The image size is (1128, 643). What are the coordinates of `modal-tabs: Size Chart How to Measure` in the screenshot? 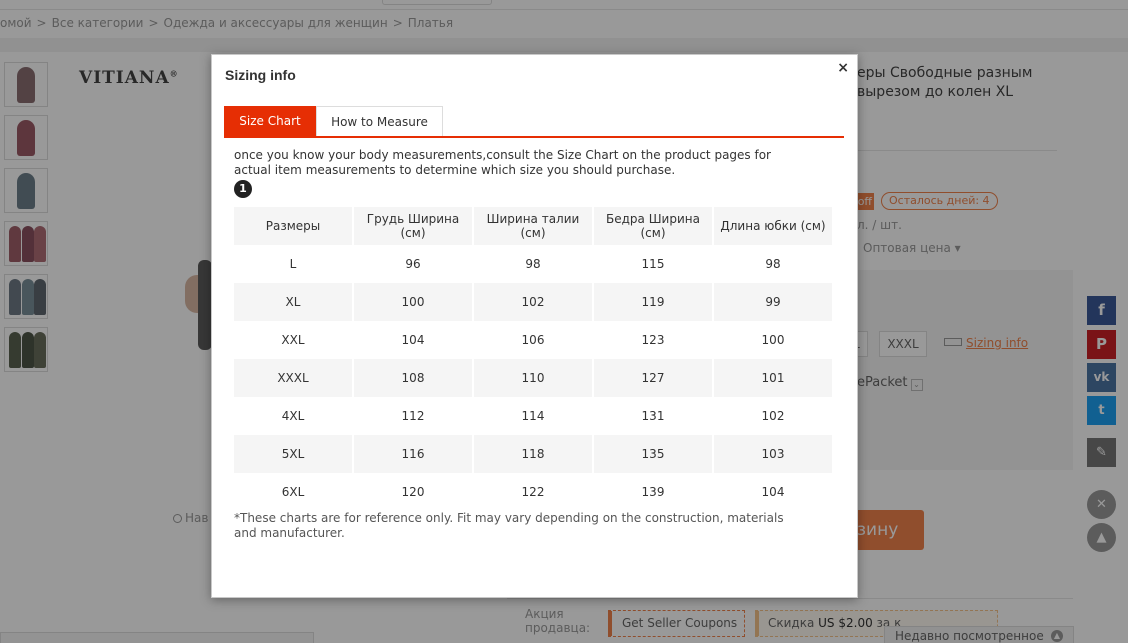 It's located at (534, 122).